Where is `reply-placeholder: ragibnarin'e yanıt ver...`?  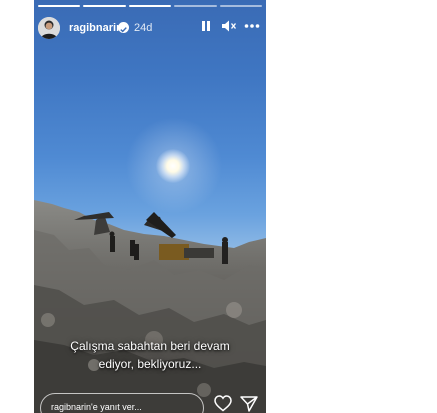
reply-placeholder: ragibnarin'e yanıt ver... is located at coordinates (96, 407).